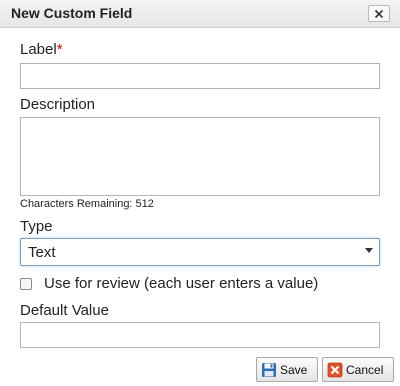 This screenshot has height=386, width=400. I want to click on cancel-icon, so click(335, 369).